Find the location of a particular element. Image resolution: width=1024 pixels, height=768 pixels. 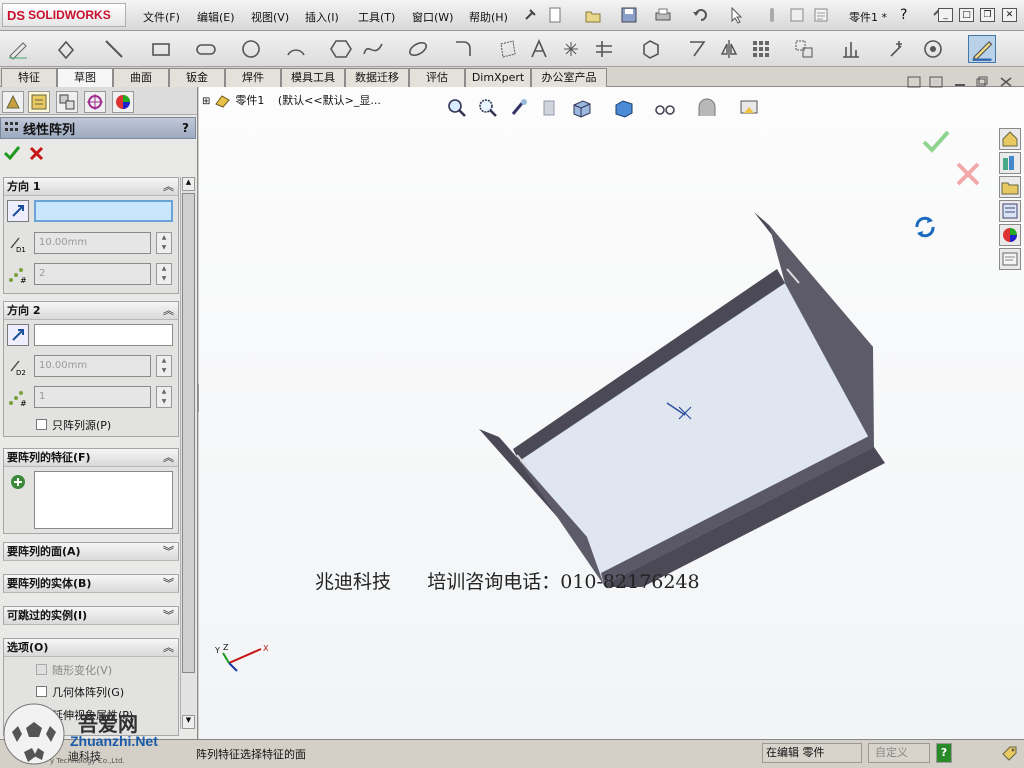

menu-insert: 插入(I) is located at coordinates (322, 17).